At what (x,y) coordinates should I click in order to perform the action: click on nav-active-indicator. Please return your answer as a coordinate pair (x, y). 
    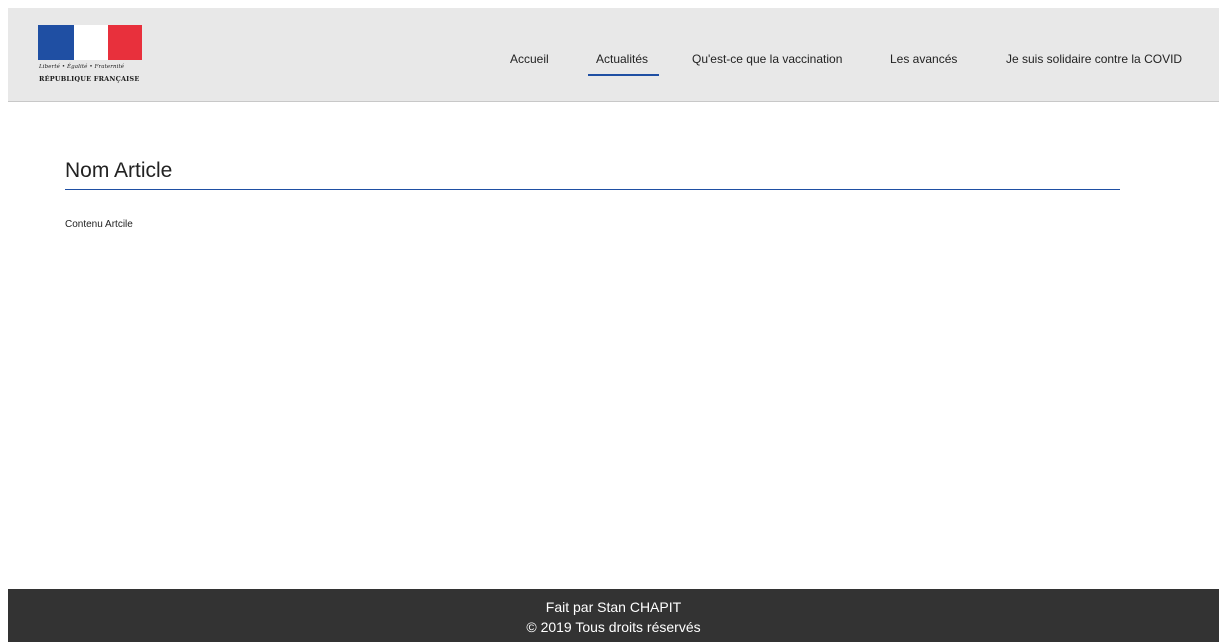
    Looking at the image, I should click on (623, 75).